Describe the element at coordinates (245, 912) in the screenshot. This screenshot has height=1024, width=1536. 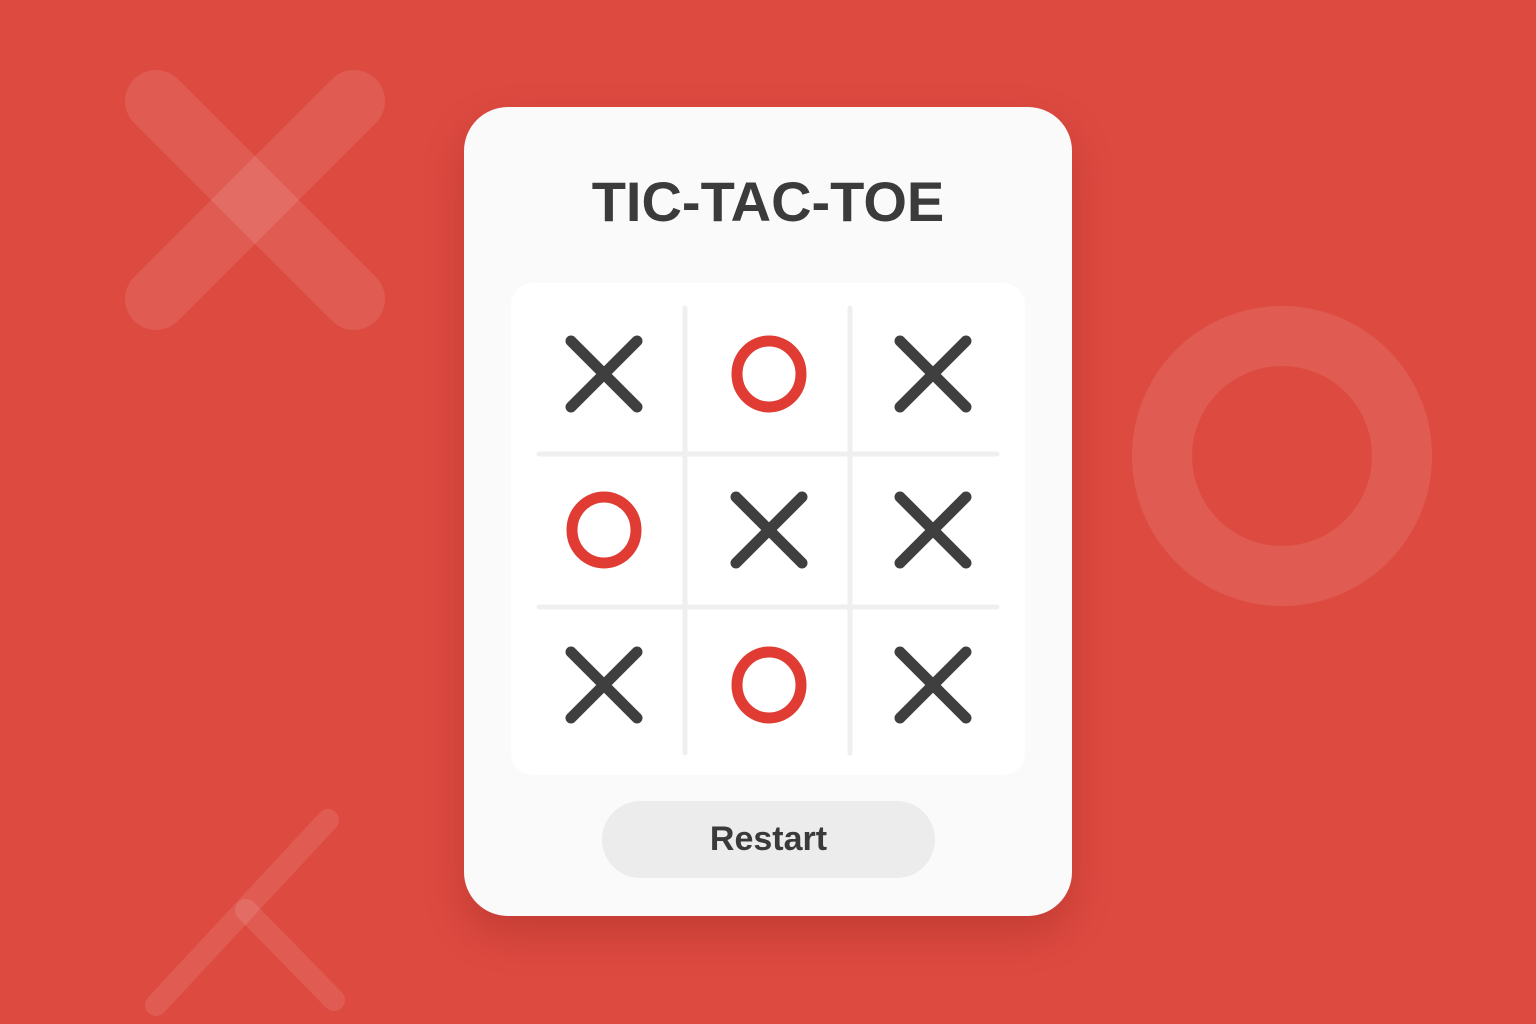
I see `background-x-icon-bottom` at that location.